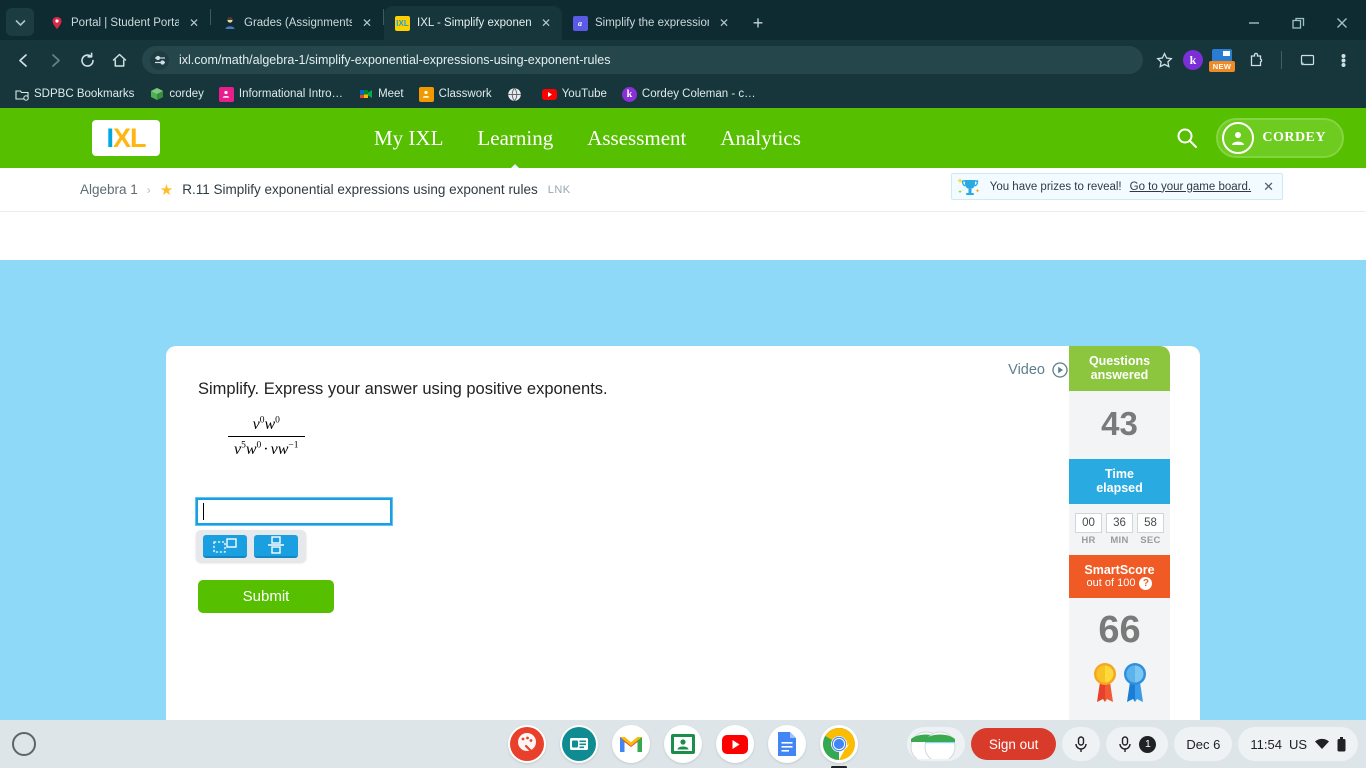  What do you see at coordinates (760, 138) in the screenshot?
I see `nav-item-analytics: Analytics` at bounding box center [760, 138].